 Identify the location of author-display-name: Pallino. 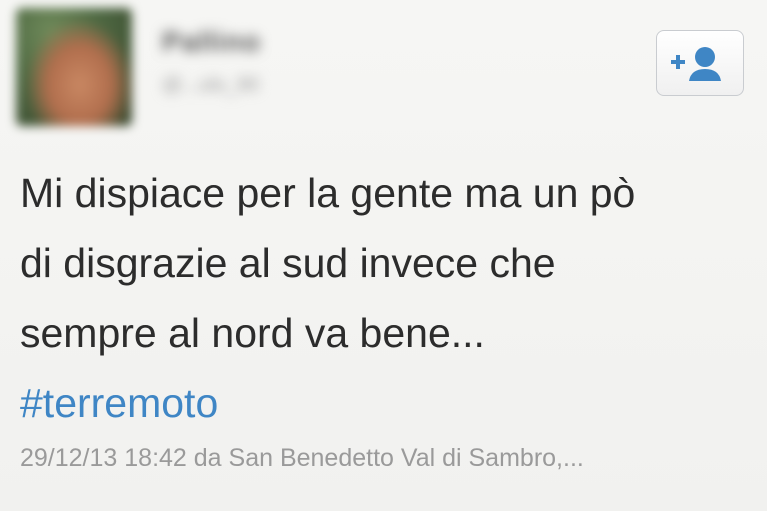
(211, 42).